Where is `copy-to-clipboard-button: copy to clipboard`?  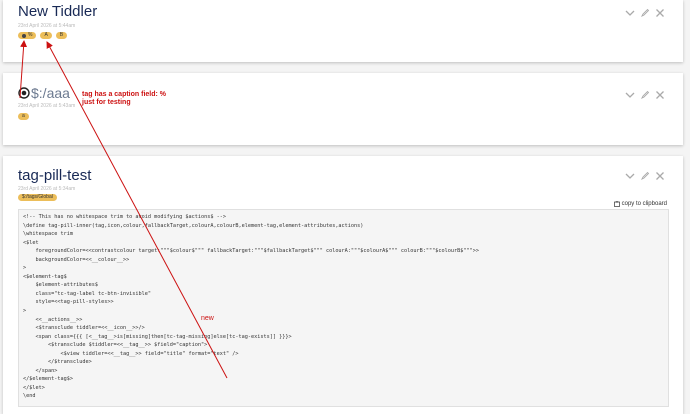
copy-to-clipboard-button: copy to clipboard is located at coordinates (640, 204).